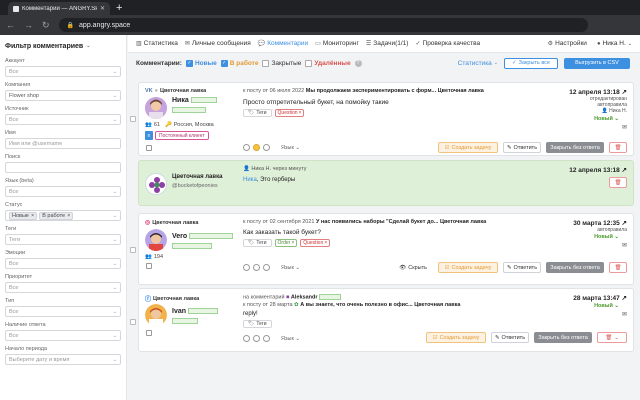 The height and width of the screenshot is (400, 640). What do you see at coordinates (194, 100) in the screenshot?
I see `author-name: Ника` at bounding box center [194, 100].